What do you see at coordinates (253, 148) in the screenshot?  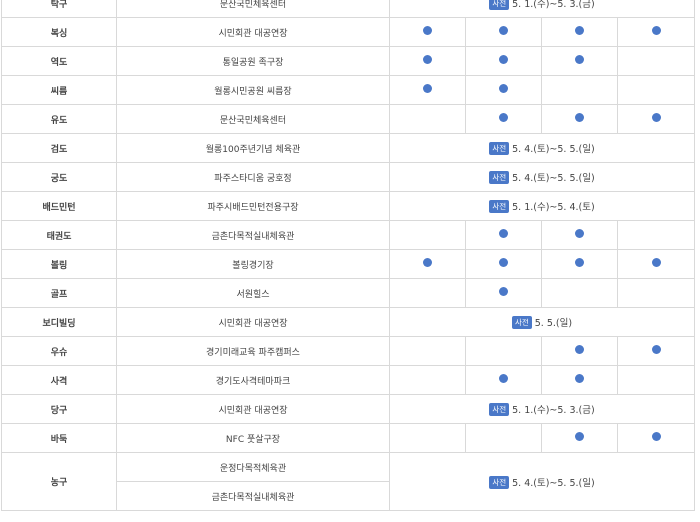 I see `venue-name: 월롱100주년기념 체육관` at bounding box center [253, 148].